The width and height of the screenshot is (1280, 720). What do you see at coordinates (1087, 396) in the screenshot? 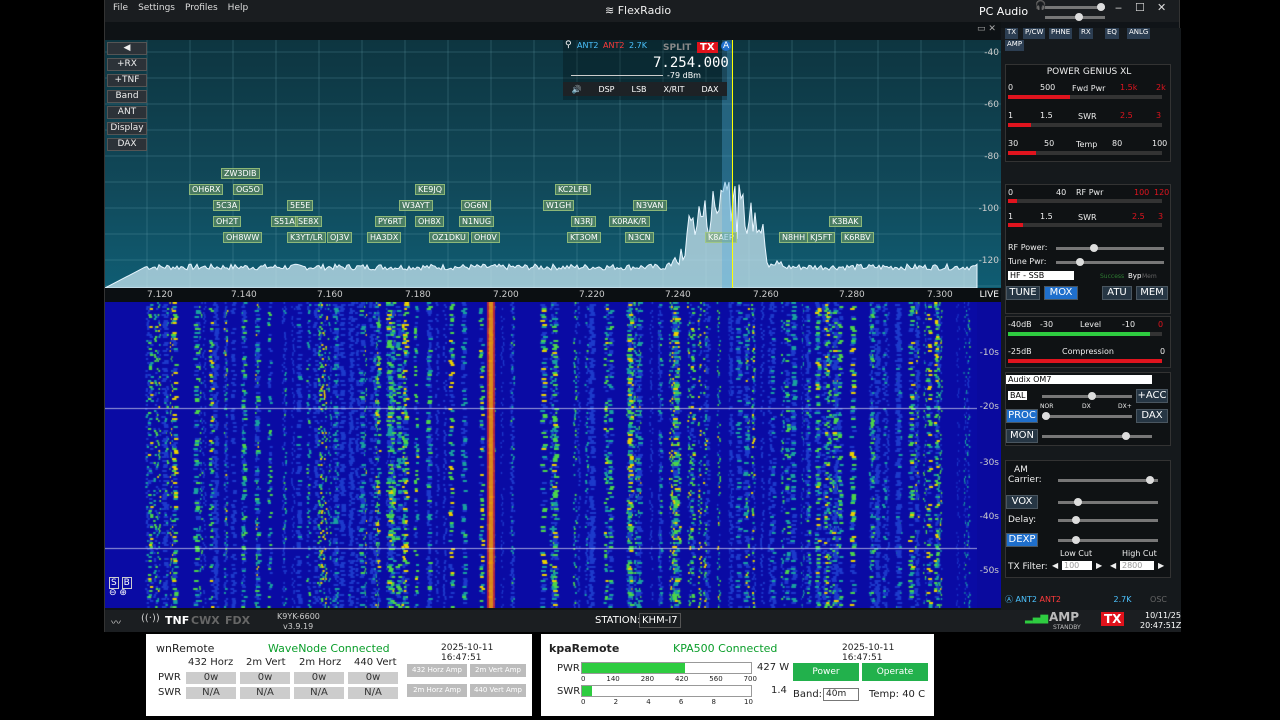
I see `mic-level-slider` at bounding box center [1087, 396].